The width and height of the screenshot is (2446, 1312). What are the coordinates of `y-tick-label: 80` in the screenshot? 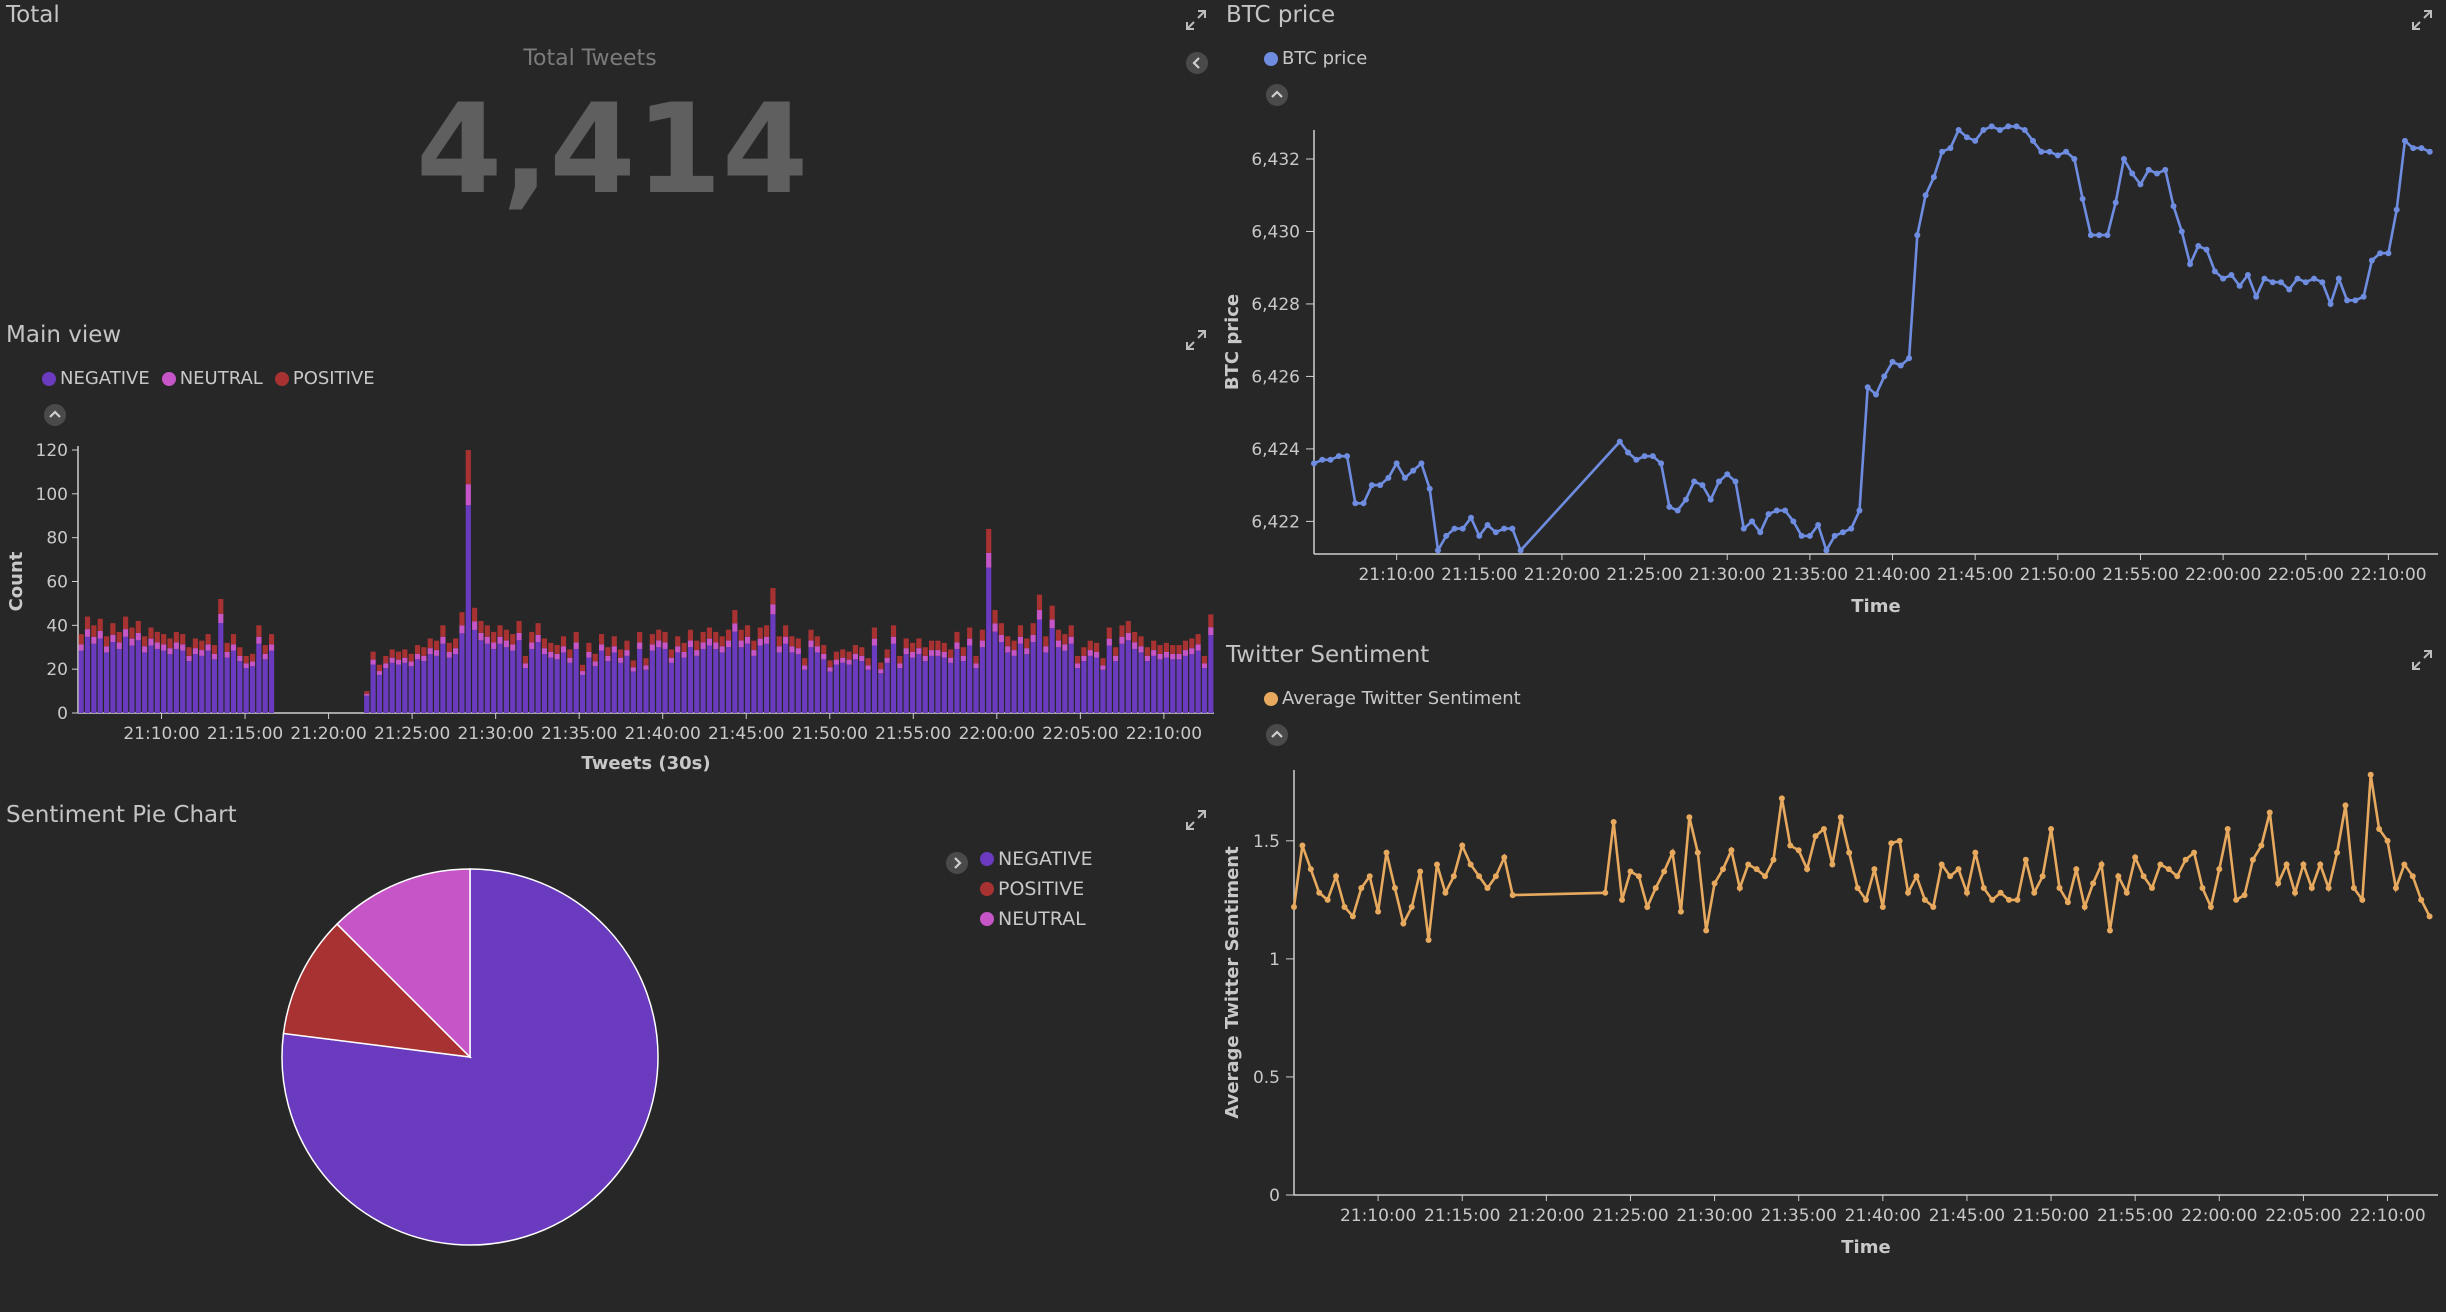 It's located at (57, 539).